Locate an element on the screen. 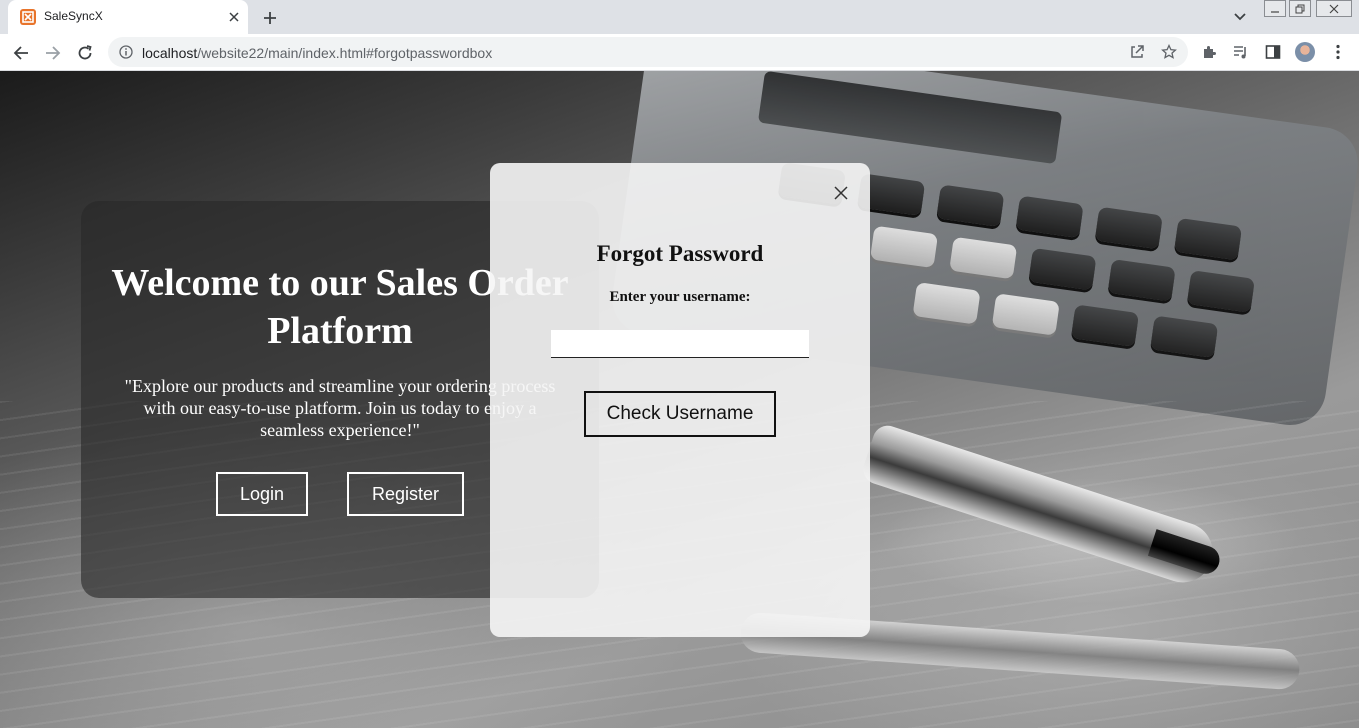 Image resolution: width=1359 pixels, height=728 pixels. check-username-button: Check Username is located at coordinates (680, 414).